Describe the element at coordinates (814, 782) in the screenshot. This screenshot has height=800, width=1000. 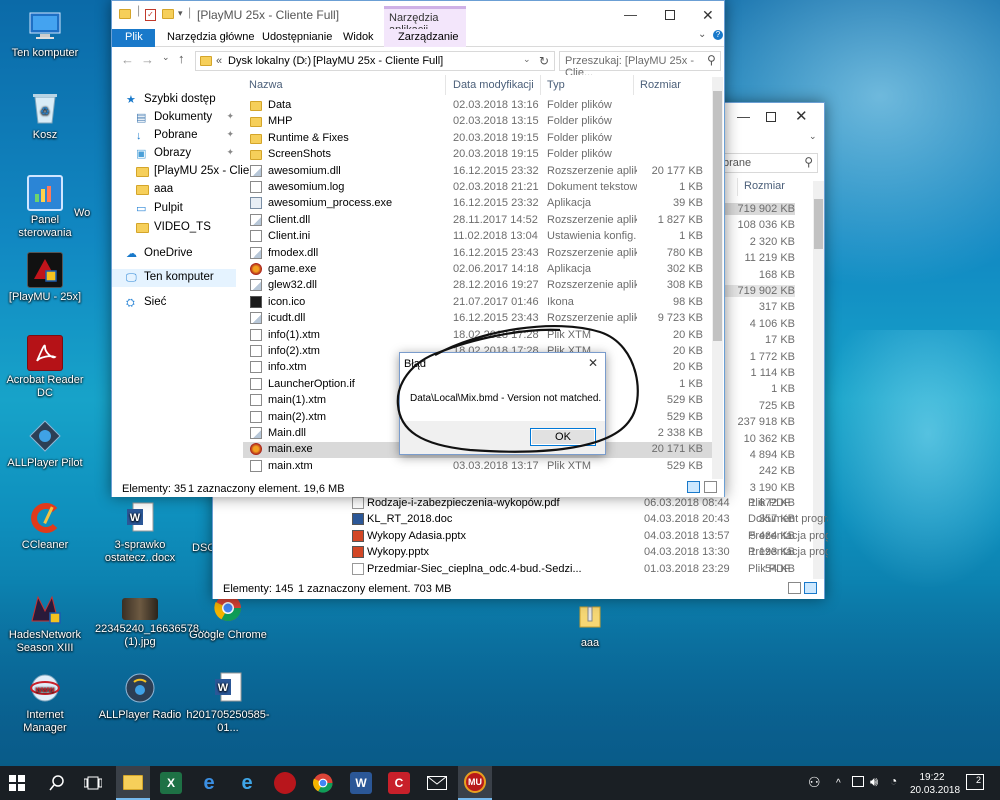
I see `people-icon: ⚇` at that location.